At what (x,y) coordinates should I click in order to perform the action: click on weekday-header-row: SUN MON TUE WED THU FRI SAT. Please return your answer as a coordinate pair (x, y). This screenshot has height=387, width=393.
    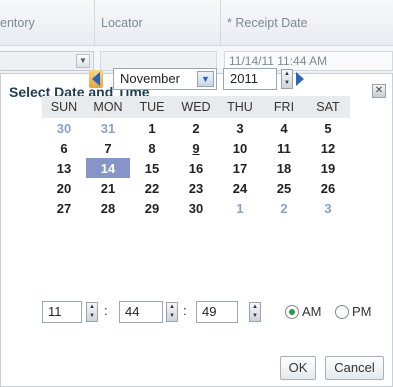
    Looking at the image, I should click on (196, 107).